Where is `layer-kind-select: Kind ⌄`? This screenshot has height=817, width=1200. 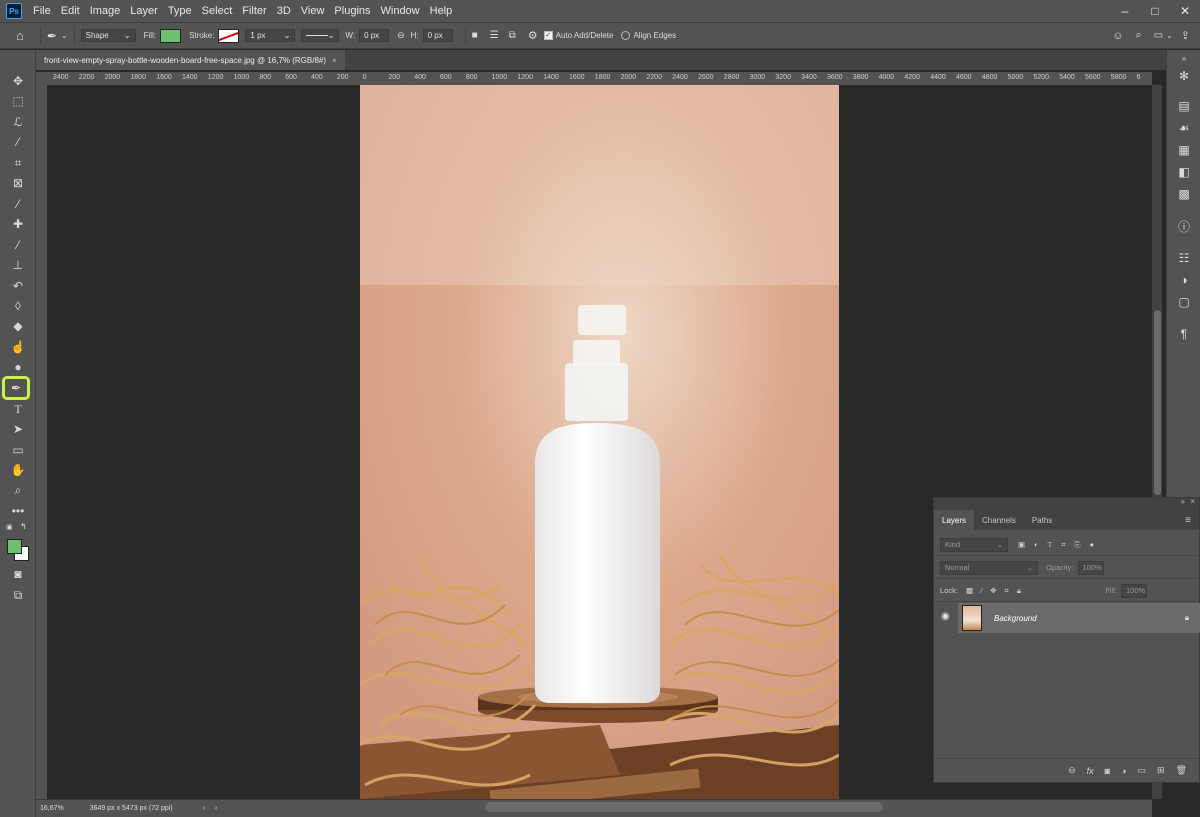 layer-kind-select: Kind ⌄ is located at coordinates (974, 544).